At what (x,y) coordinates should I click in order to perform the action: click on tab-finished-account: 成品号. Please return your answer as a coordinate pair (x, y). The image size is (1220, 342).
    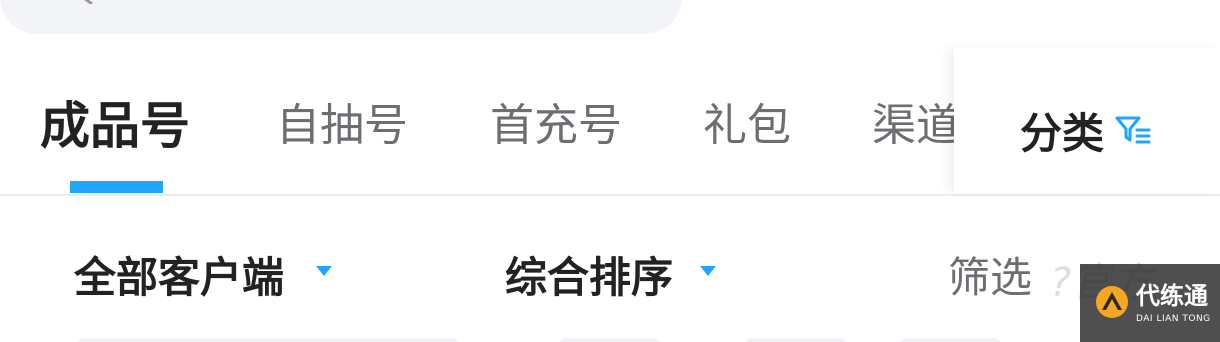
    Looking at the image, I should click on (115, 126).